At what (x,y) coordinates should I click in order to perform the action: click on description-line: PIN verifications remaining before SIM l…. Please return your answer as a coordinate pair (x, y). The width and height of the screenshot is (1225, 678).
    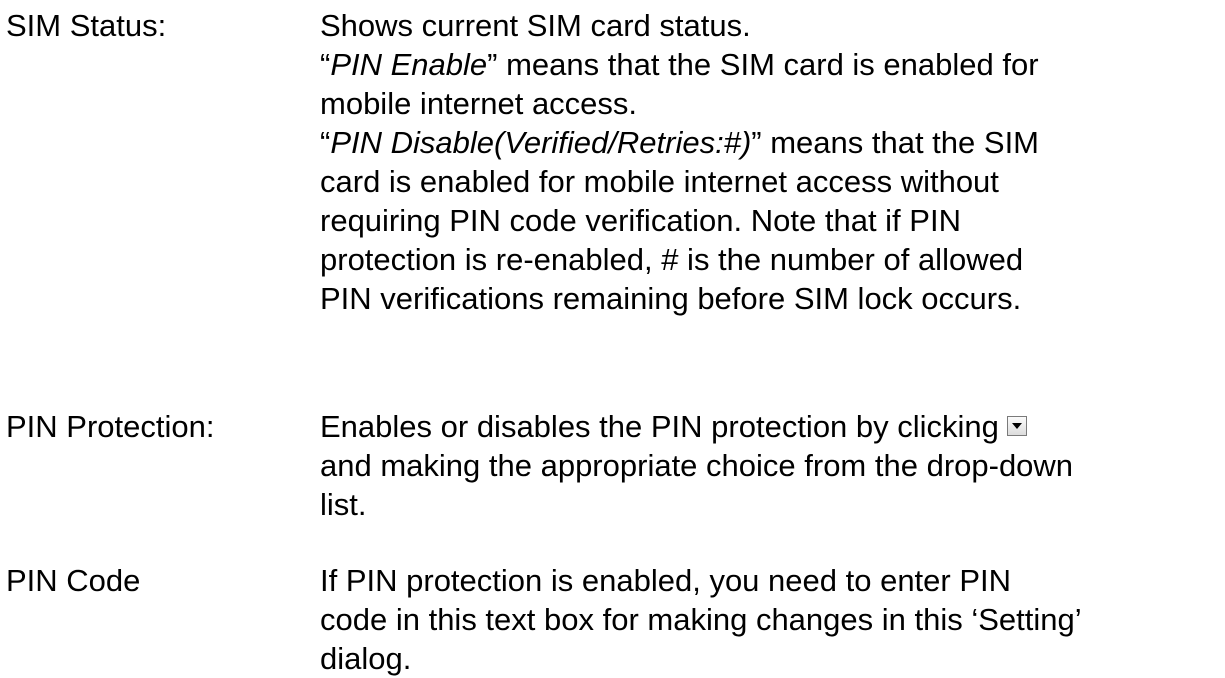
    Looking at the image, I should click on (671, 298).